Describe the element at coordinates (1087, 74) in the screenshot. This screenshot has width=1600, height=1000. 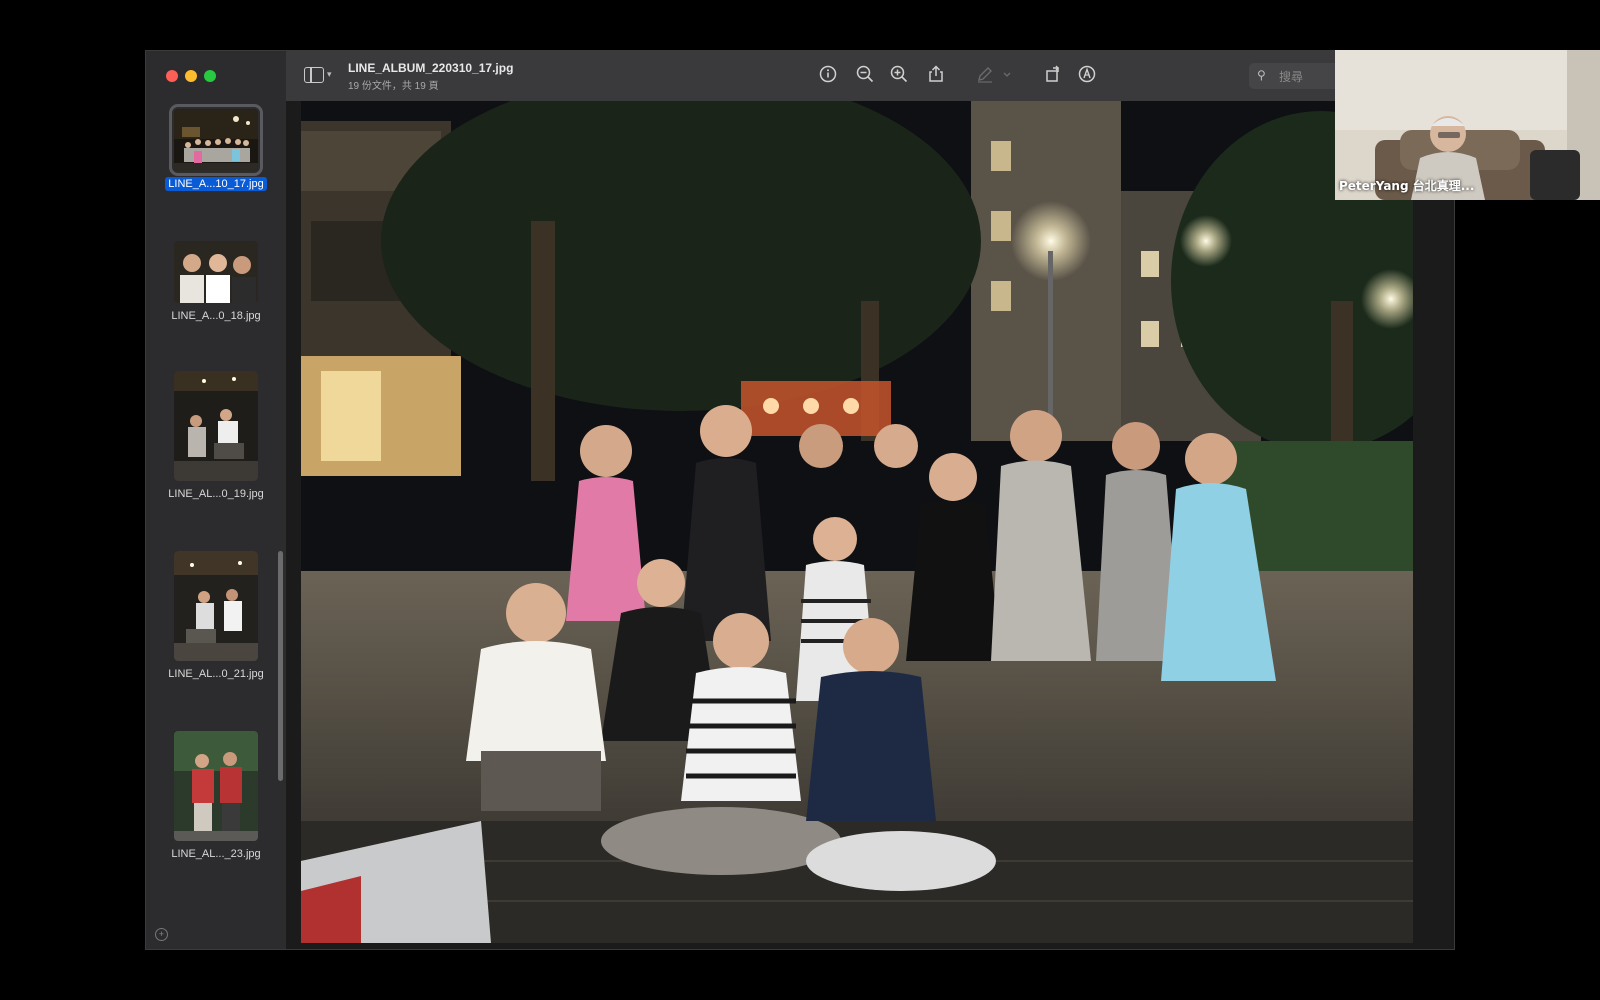
I see `annotate-icon` at that location.